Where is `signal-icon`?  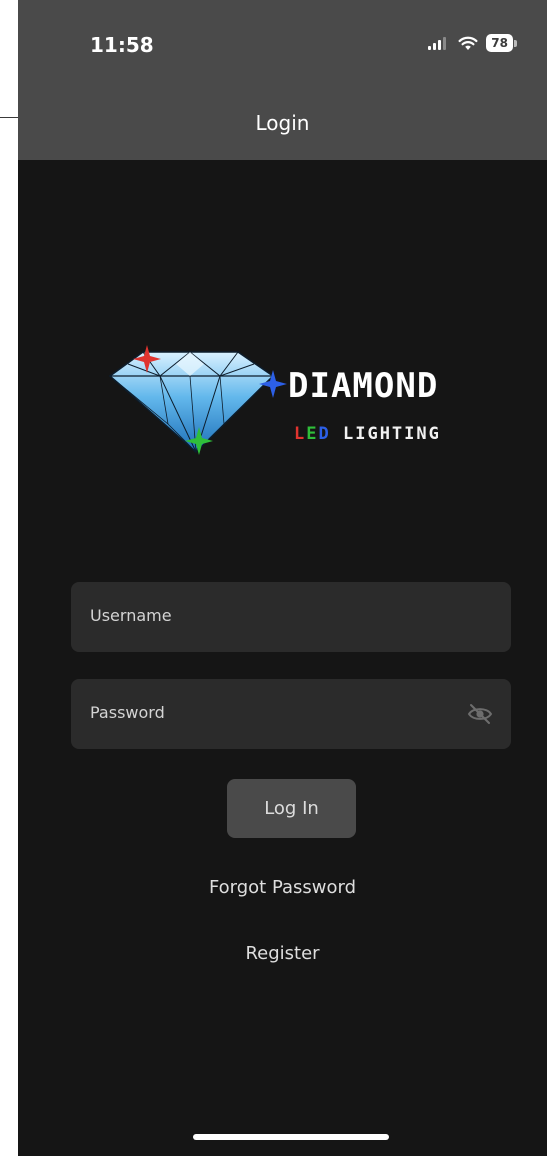
signal-icon is located at coordinates (437, 43).